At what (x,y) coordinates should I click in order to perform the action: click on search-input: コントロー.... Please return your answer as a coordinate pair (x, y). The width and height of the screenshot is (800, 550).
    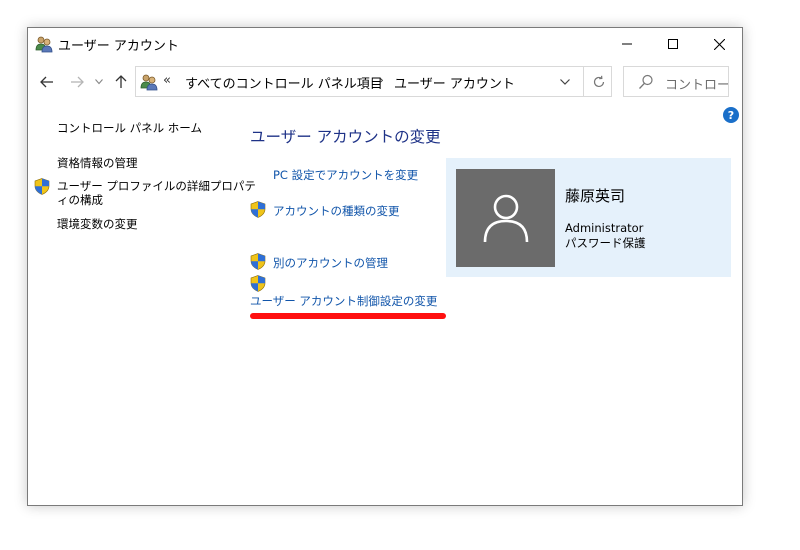
    Looking at the image, I should click on (696, 83).